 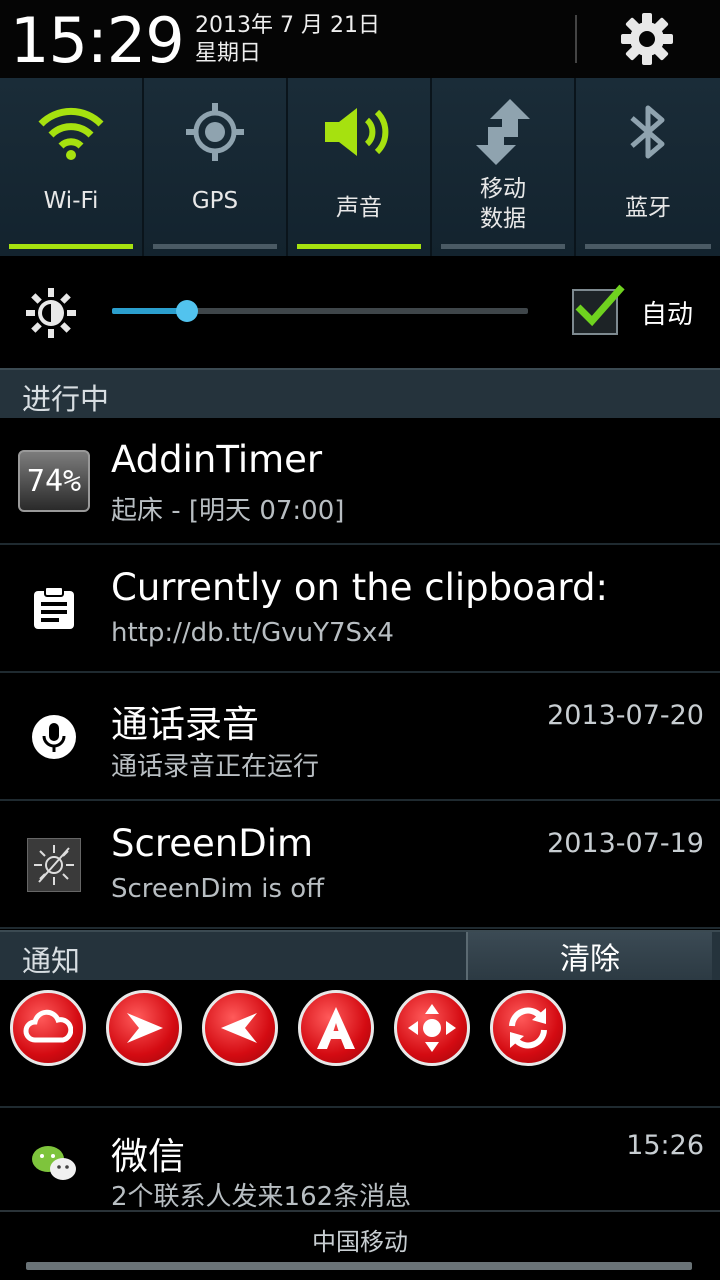 What do you see at coordinates (144, 1028) in the screenshot?
I see `arrow-right-icon` at bounding box center [144, 1028].